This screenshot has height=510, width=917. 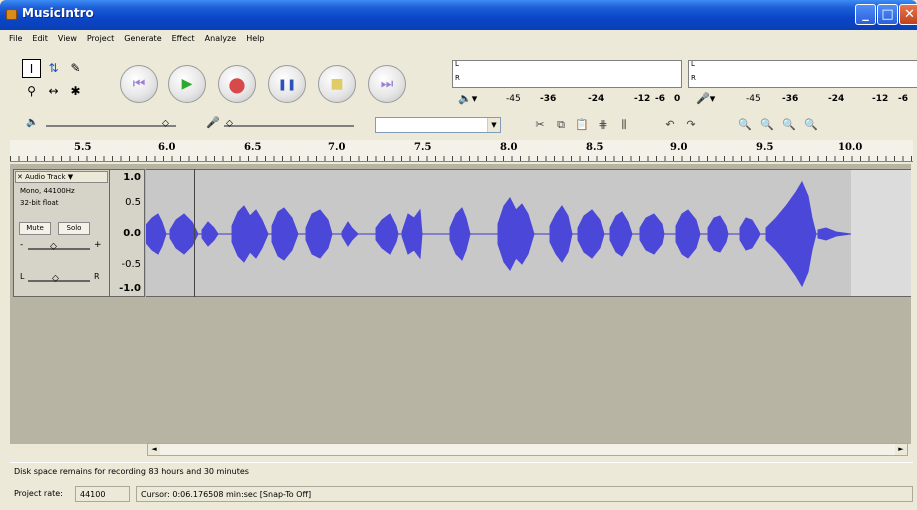 What do you see at coordinates (901, 449) in the screenshot?
I see `scroll-right-icon: ►` at bounding box center [901, 449].